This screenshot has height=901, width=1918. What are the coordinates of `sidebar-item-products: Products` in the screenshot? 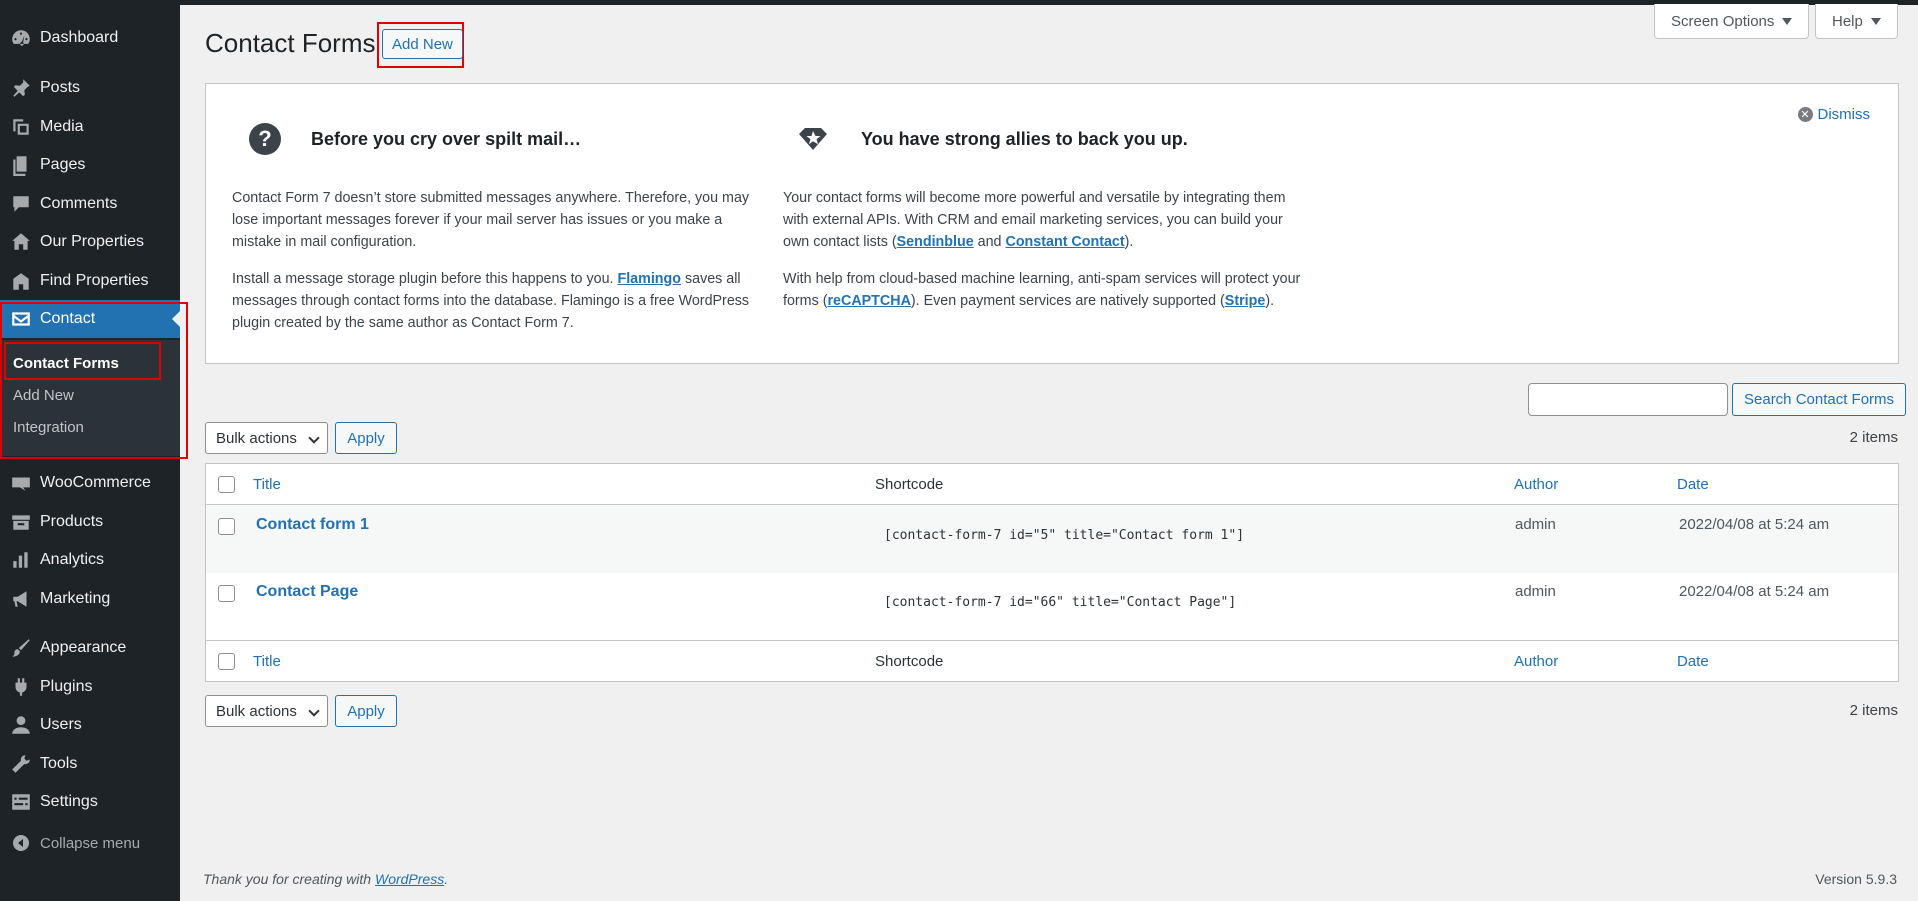 It's located at (90, 522).